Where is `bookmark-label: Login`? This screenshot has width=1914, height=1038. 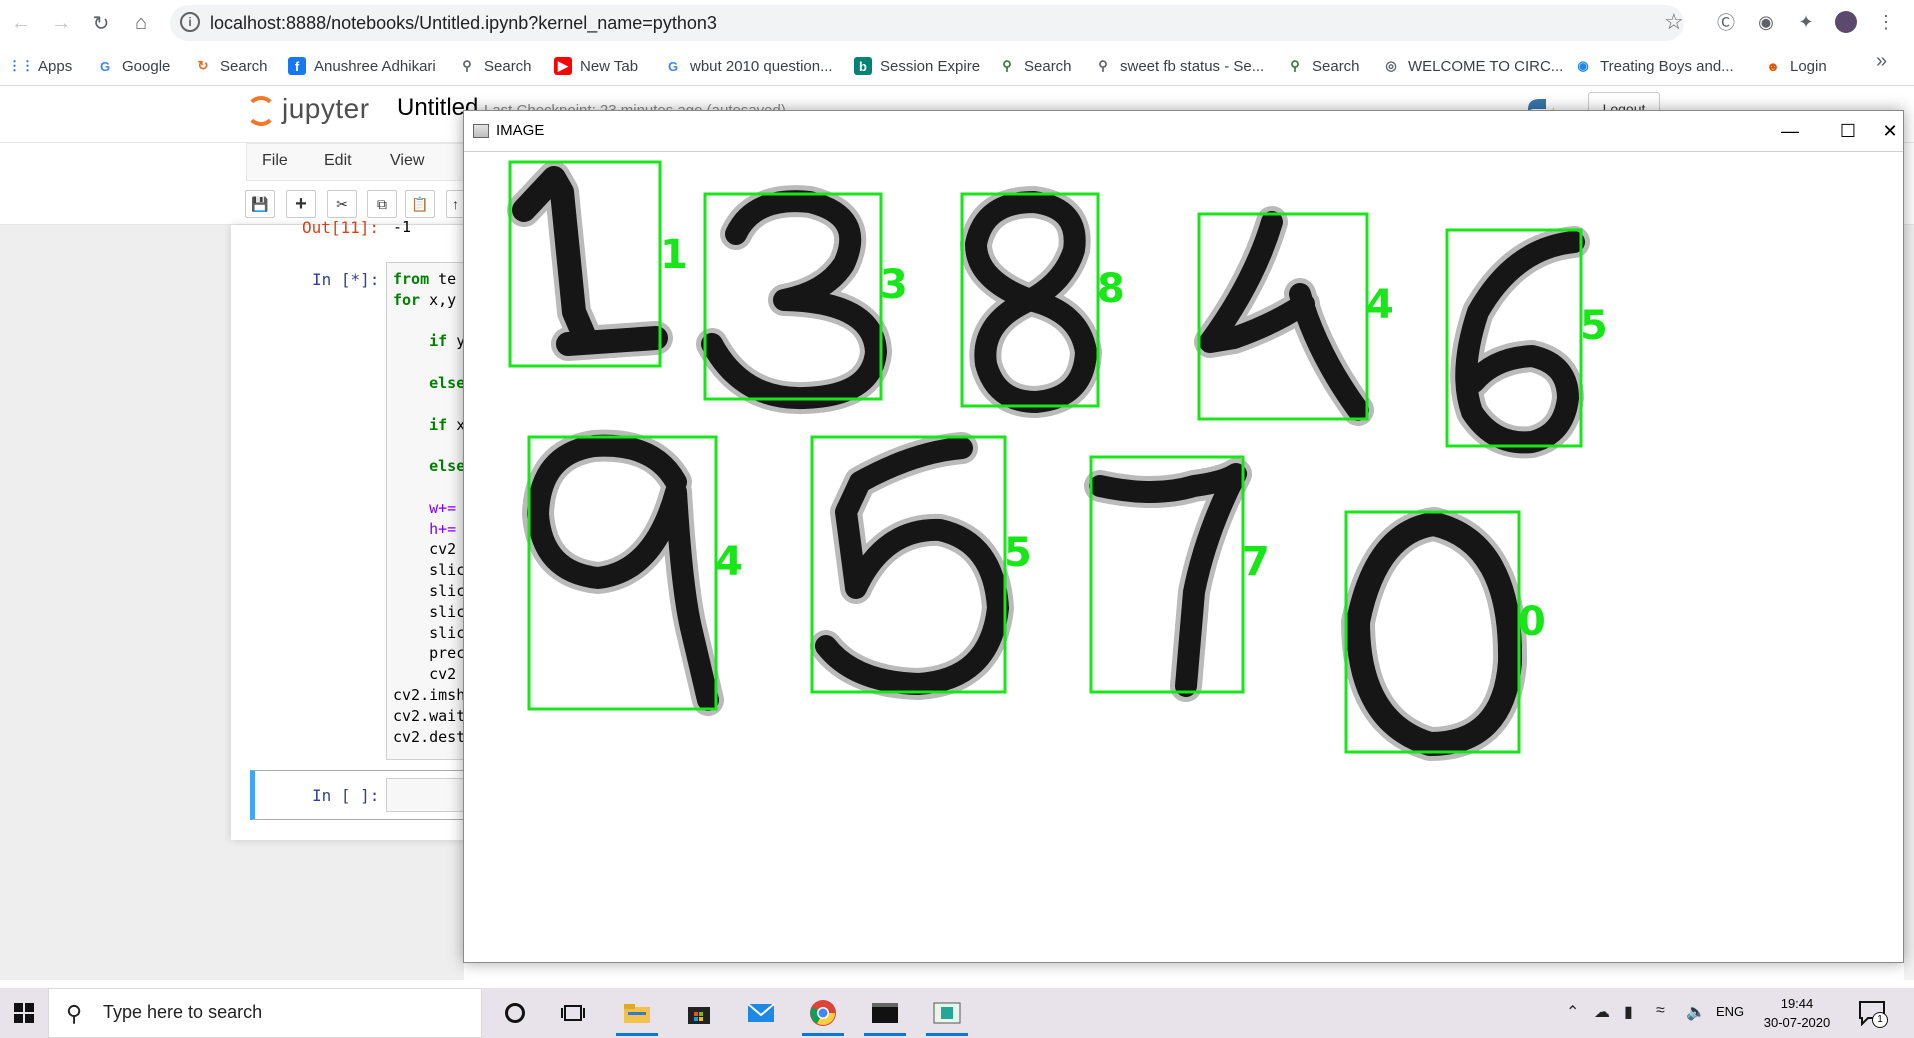 bookmark-label: Login is located at coordinates (1808, 66).